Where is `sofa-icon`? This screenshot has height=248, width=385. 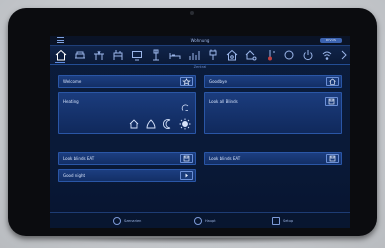
sofa-icon is located at coordinates (80, 55).